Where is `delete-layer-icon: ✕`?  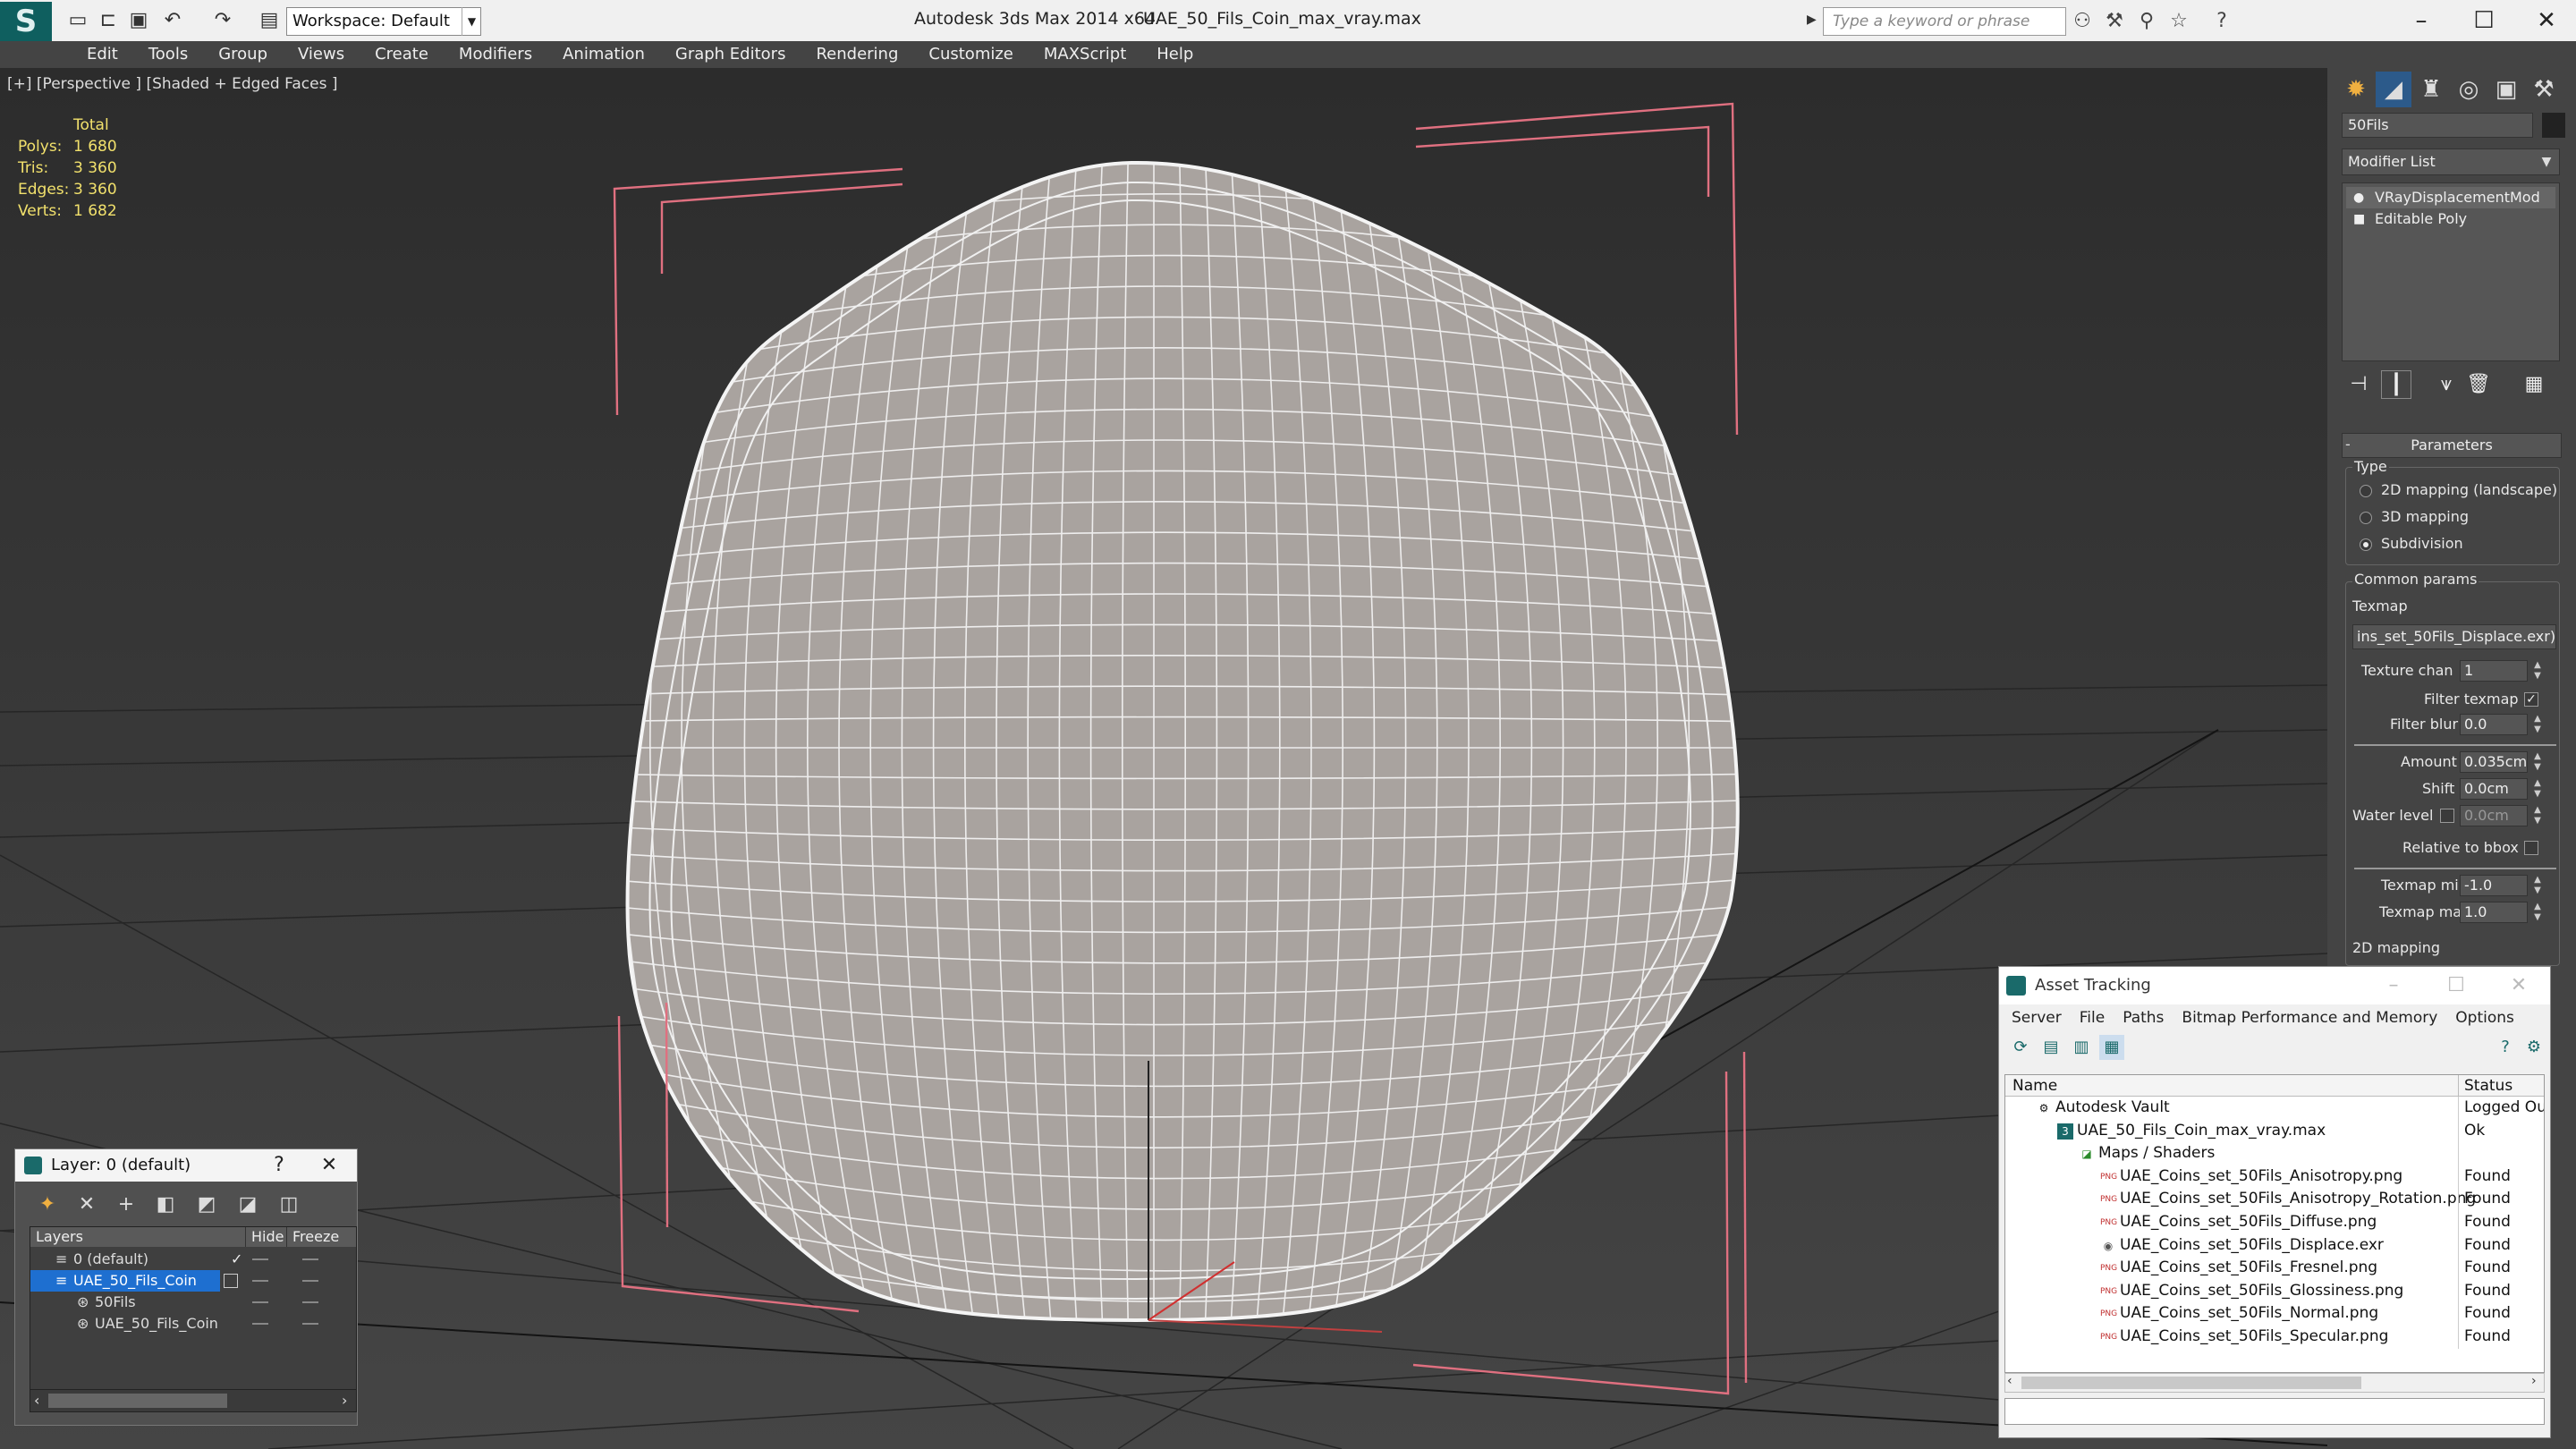
delete-layer-icon: ✕ is located at coordinates (87, 1205).